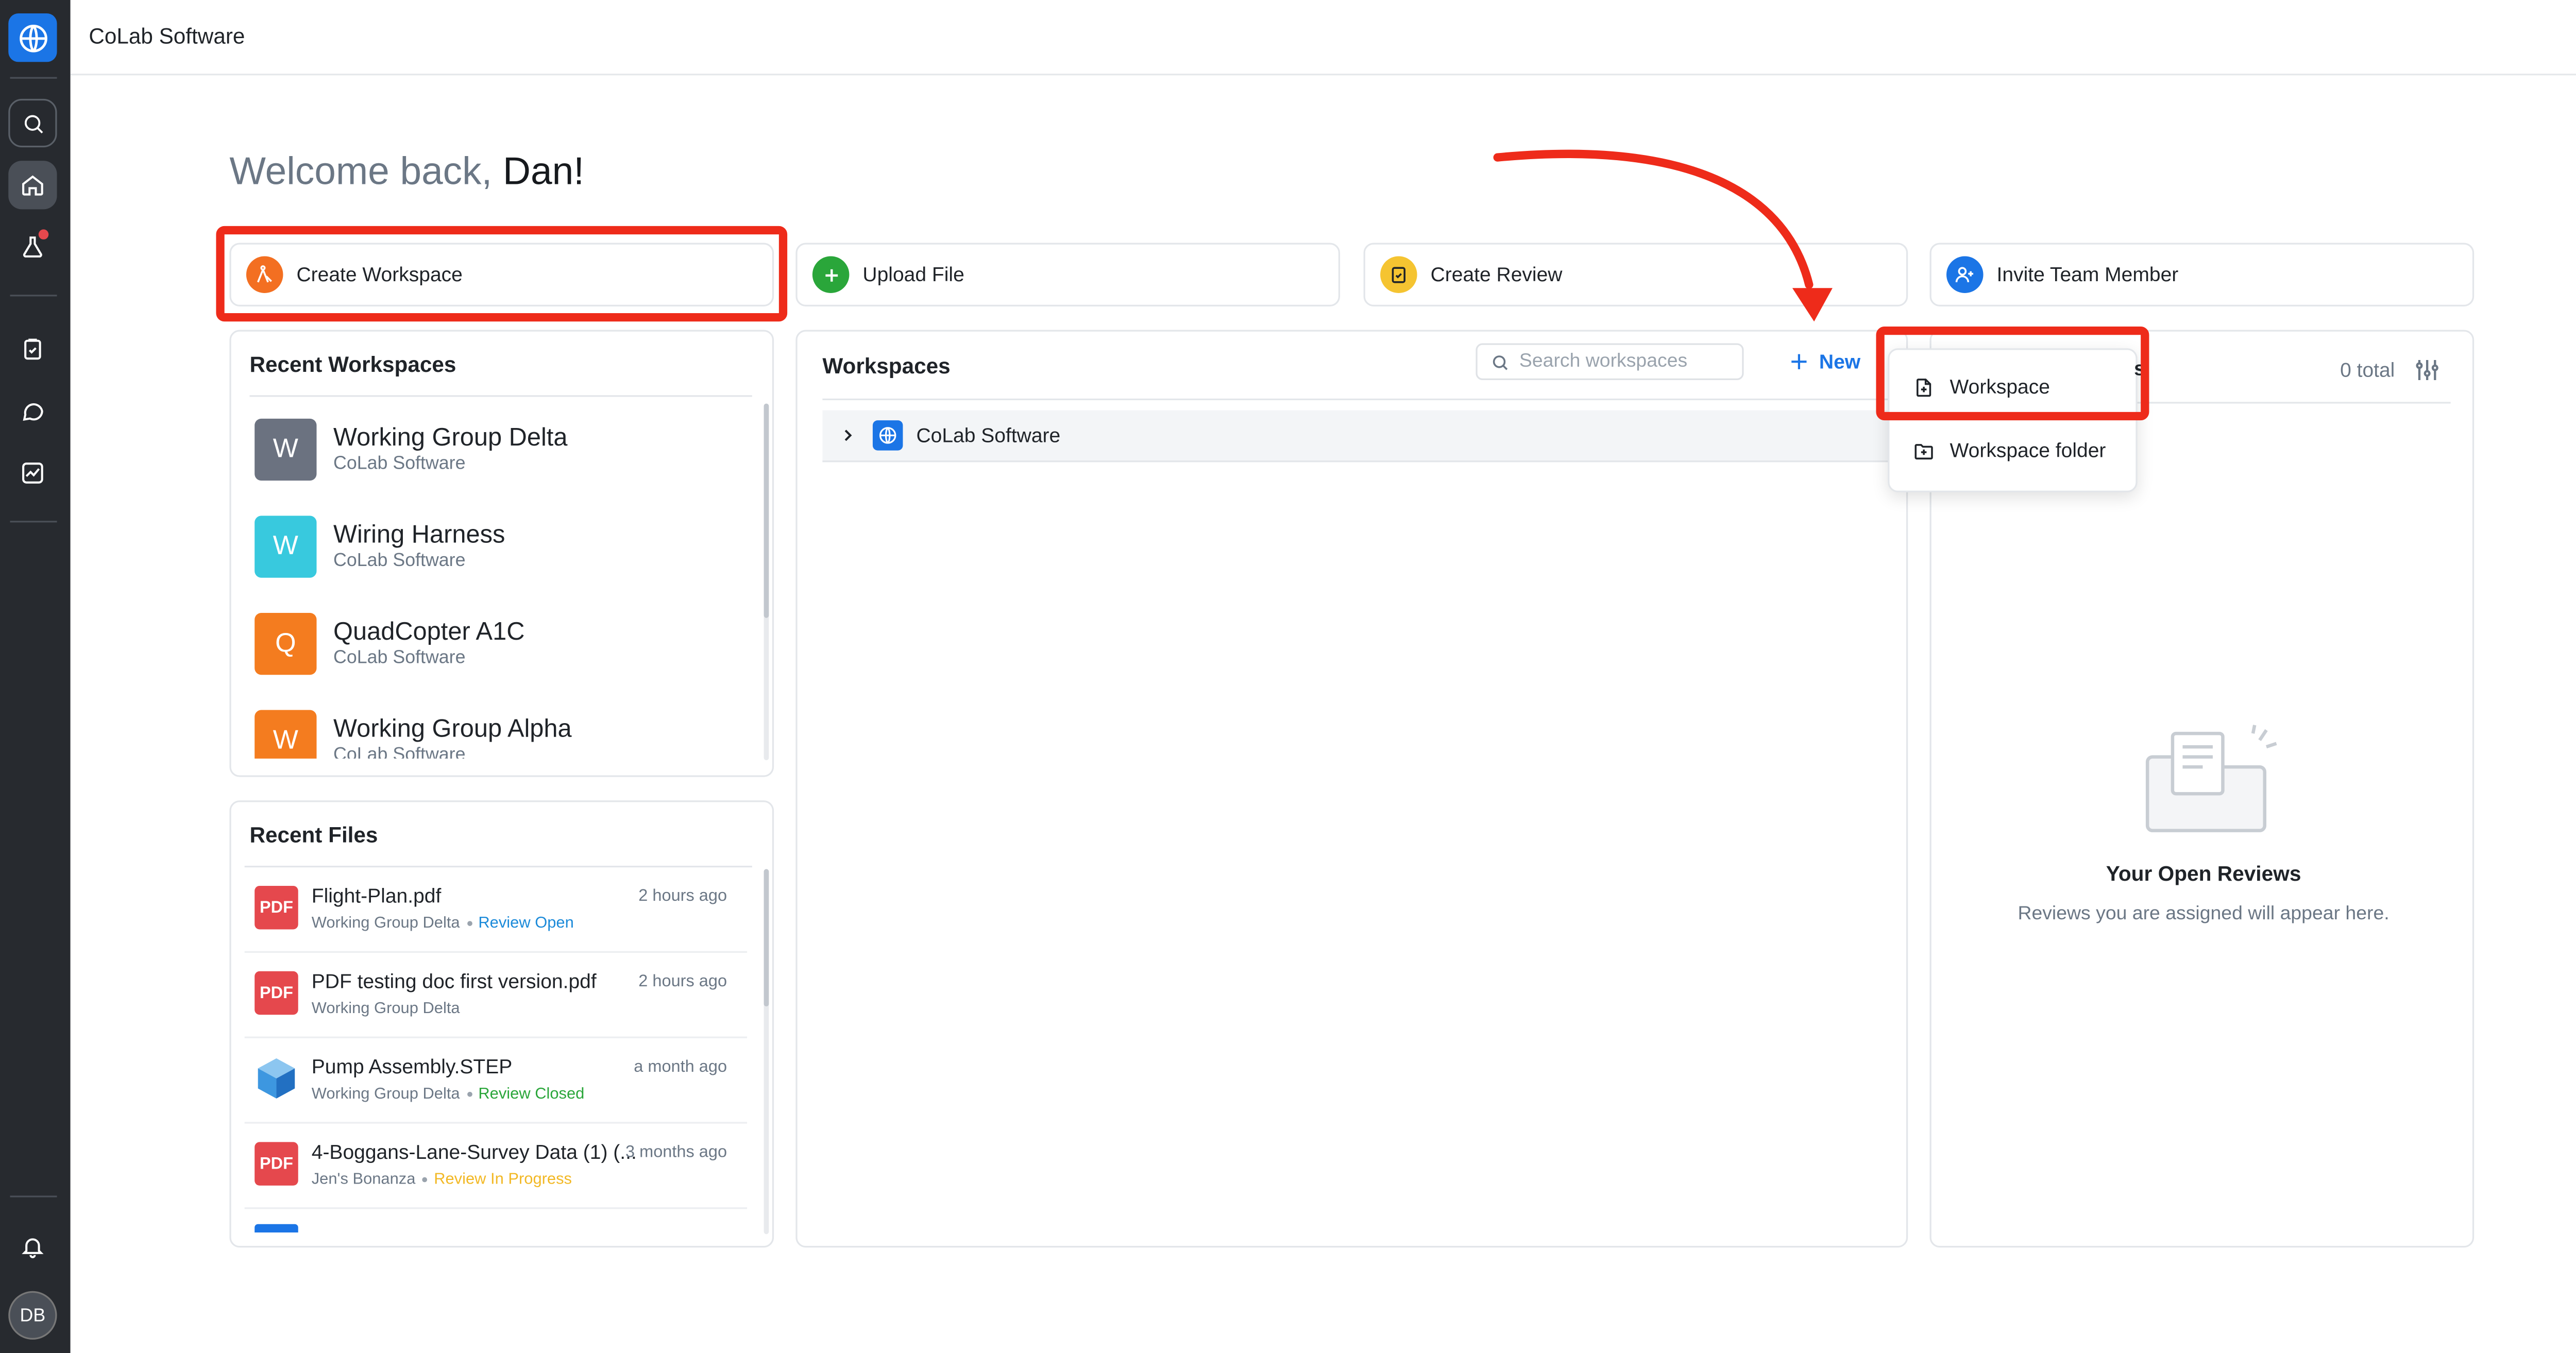 This screenshot has height=1353, width=2576. I want to click on file-name: PDF testing doc first version.pdf, so click(454, 981).